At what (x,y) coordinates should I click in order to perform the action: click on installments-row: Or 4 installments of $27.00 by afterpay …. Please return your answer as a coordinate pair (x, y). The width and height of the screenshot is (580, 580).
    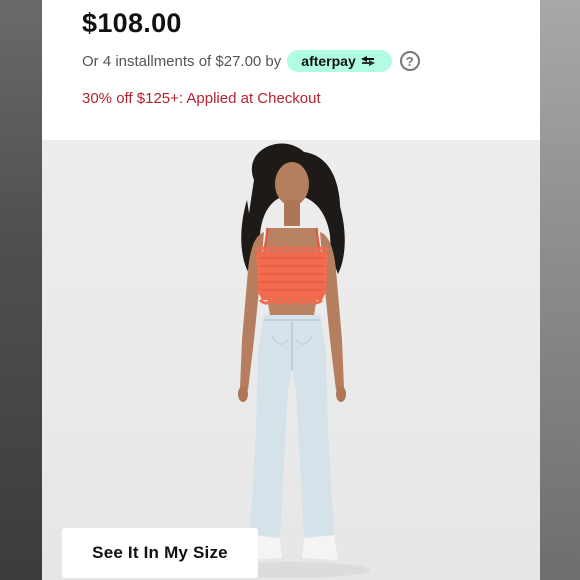
    Looking at the image, I should click on (251, 61).